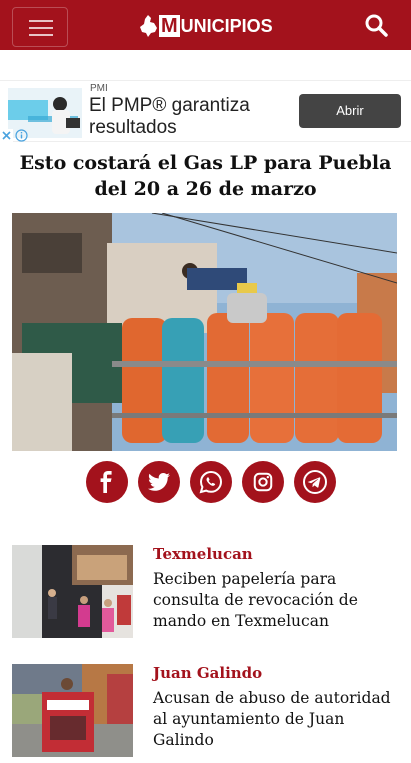 The image size is (411, 763). I want to click on top-header: M UNICIPIOS, so click(205, 25).